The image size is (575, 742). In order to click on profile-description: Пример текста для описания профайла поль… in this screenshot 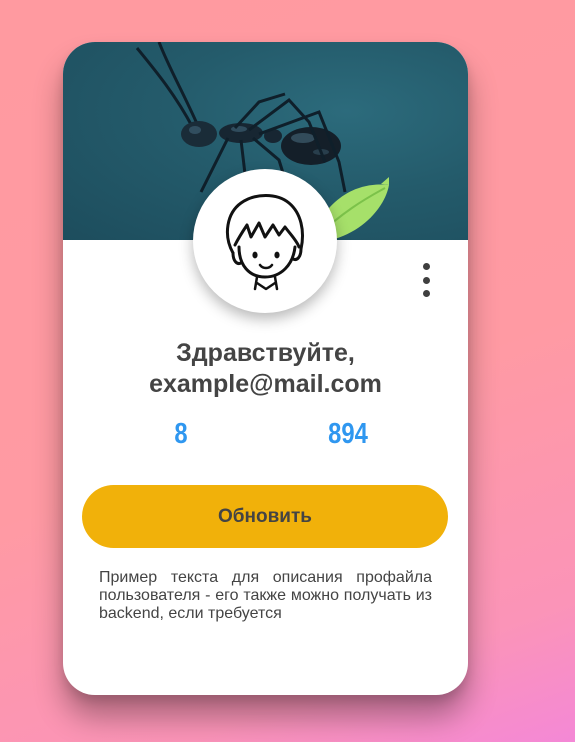, I will do `click(265, 595)`.